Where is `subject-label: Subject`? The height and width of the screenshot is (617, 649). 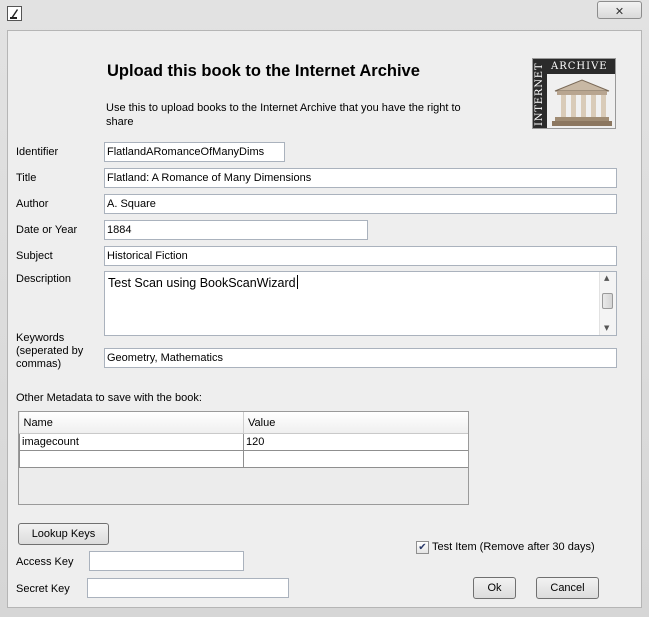
subject-label: Subject is located at coordinates (34, 256).